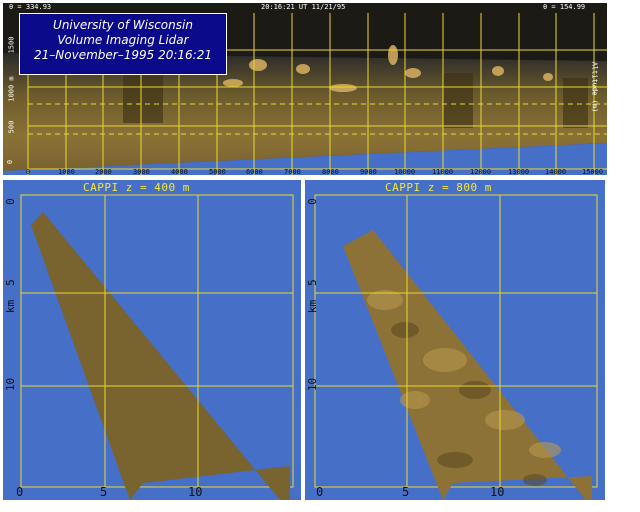  Describe the element at coordinates (179, 172) in the screenshot. I see `rhi-xtick: 4000` at that location.